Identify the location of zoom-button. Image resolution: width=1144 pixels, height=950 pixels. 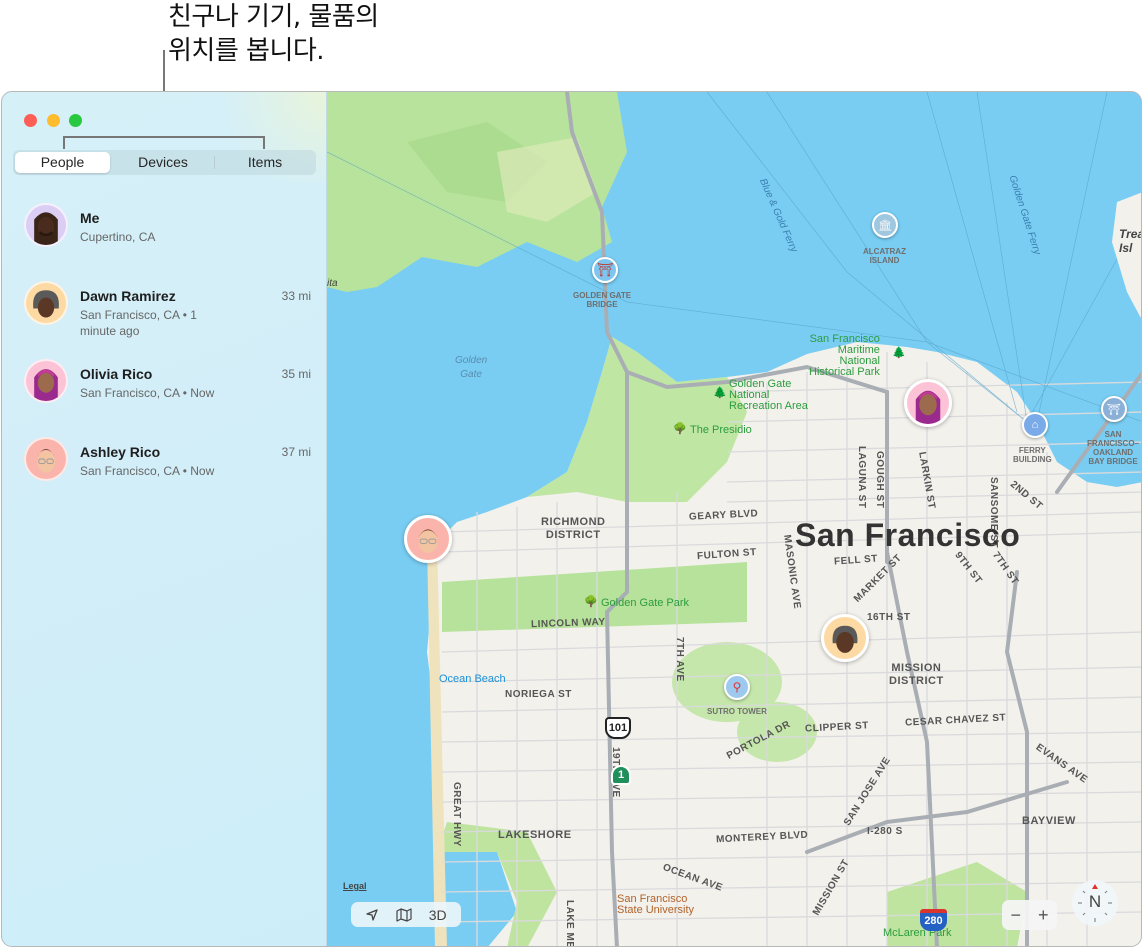
(75, 120).